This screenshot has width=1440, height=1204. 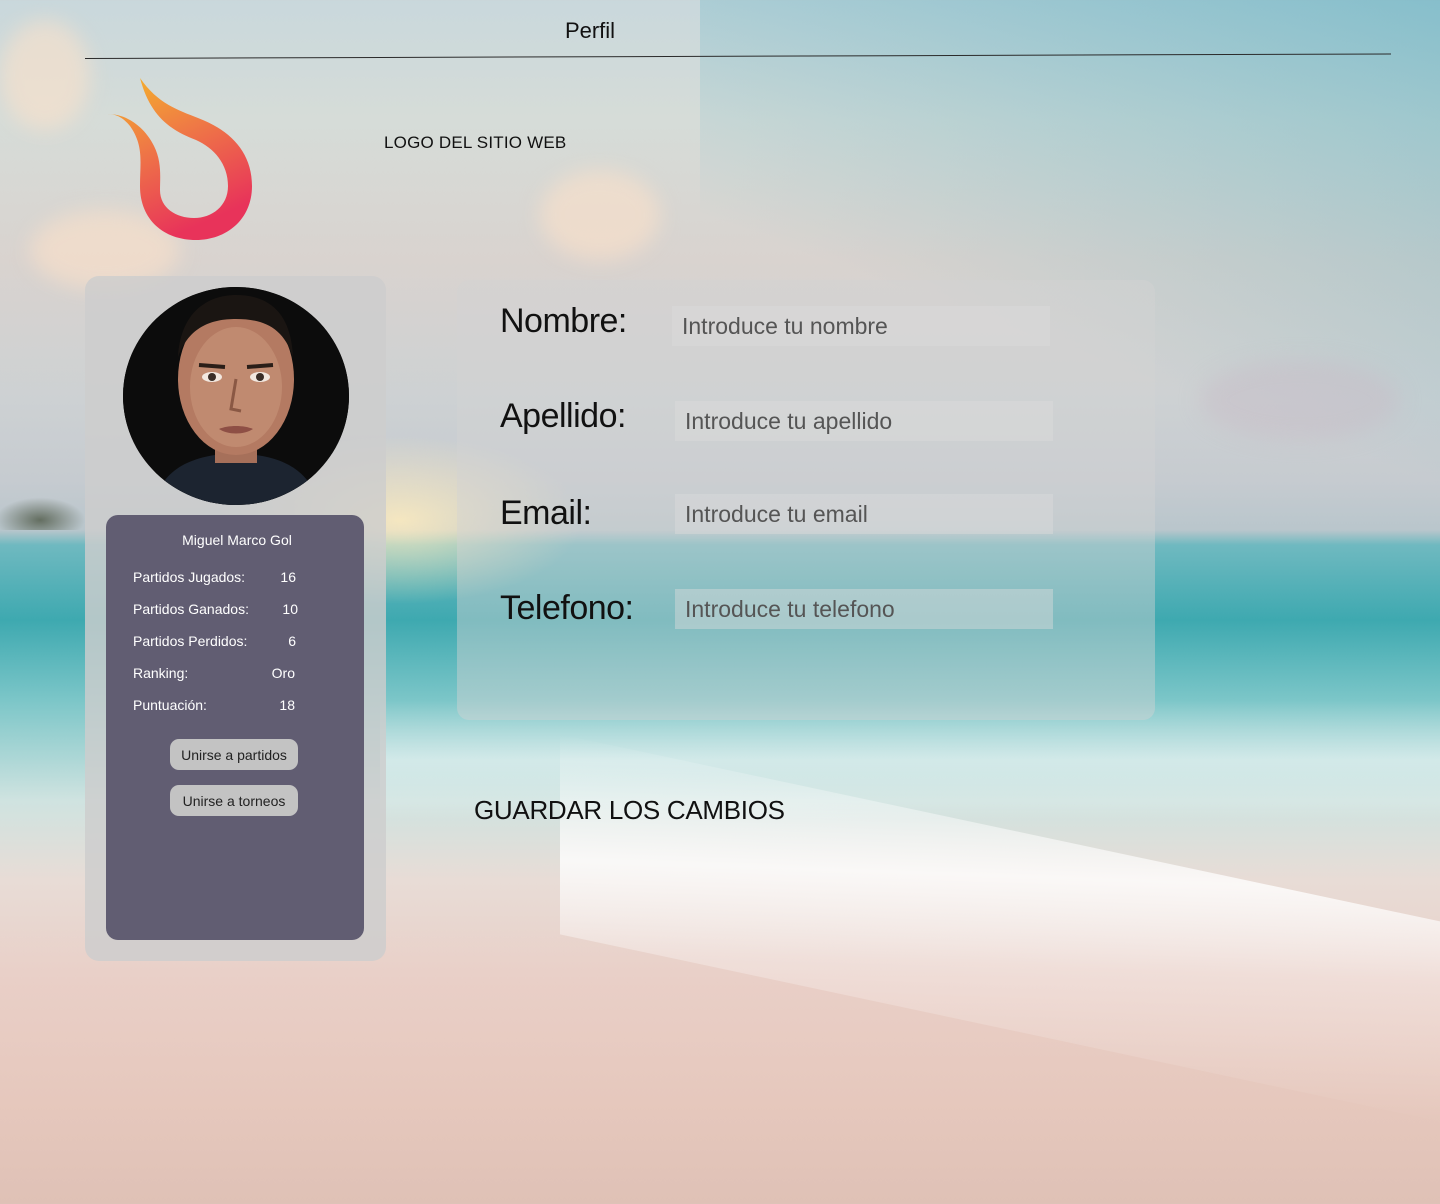 I want to click on page-title: Perfil, so click(x=590, y=30).